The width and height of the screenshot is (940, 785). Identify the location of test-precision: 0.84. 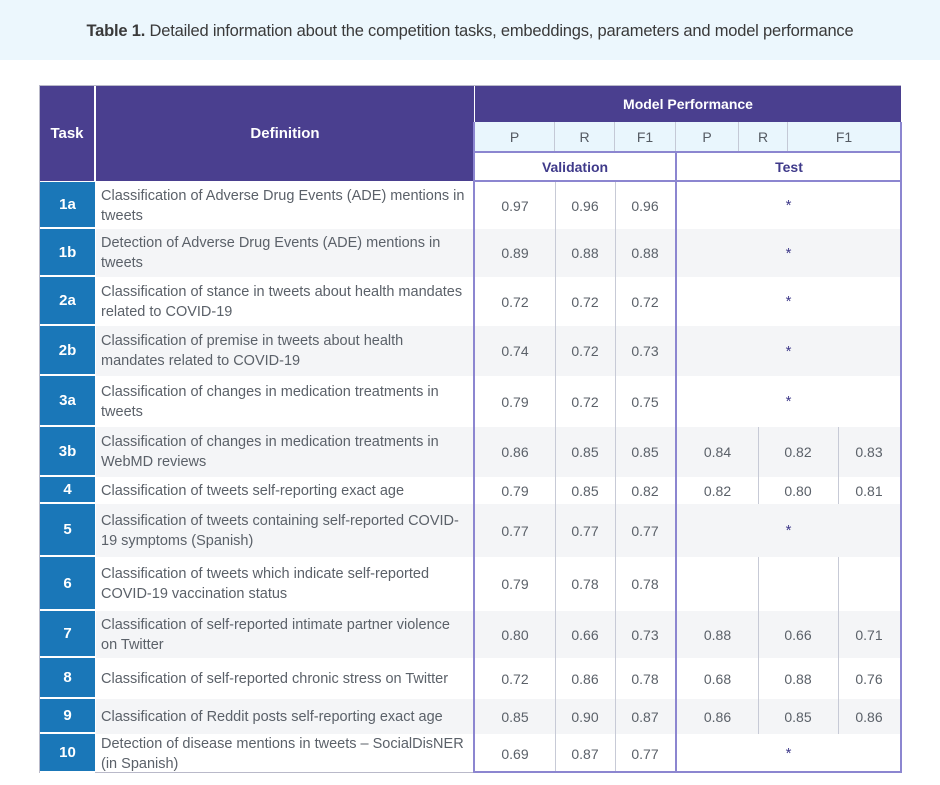
(717, 452).